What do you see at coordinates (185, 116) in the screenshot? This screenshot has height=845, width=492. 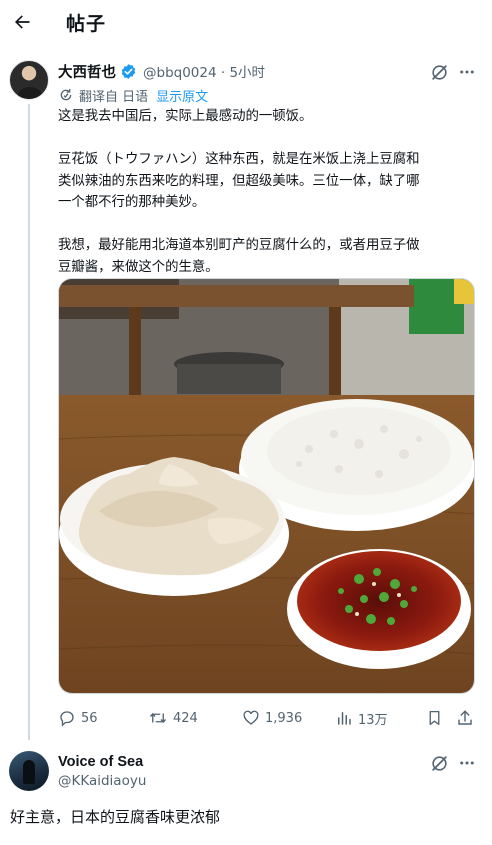 I see `post-text-line: 这是我去中国后，实际上最感动的一顿饭。` at bounding box center [185, 116].